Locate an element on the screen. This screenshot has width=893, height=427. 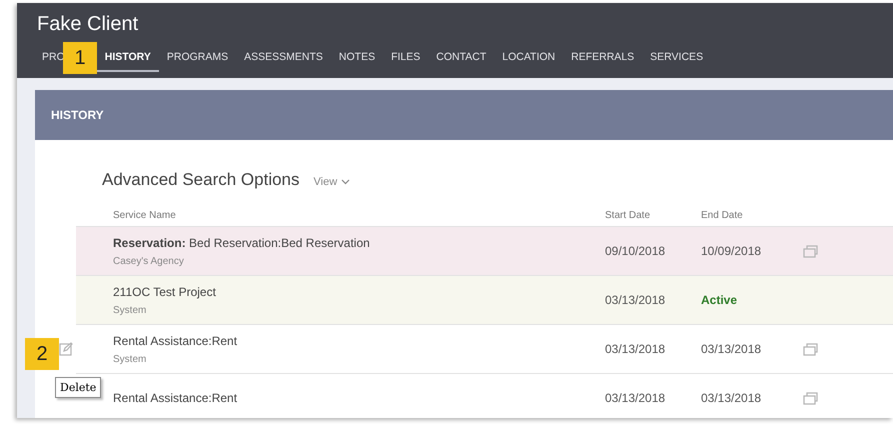
tooltip: Delete is located at coordinates (78, 387).